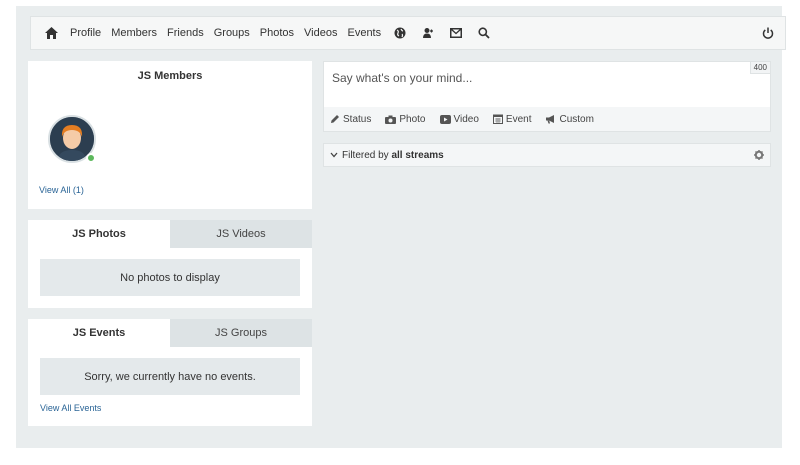 The image size is (800, 465). Describe the element at coordinates (277, 33) in the screenshot. I see `nav-photos: Photos` at that location.